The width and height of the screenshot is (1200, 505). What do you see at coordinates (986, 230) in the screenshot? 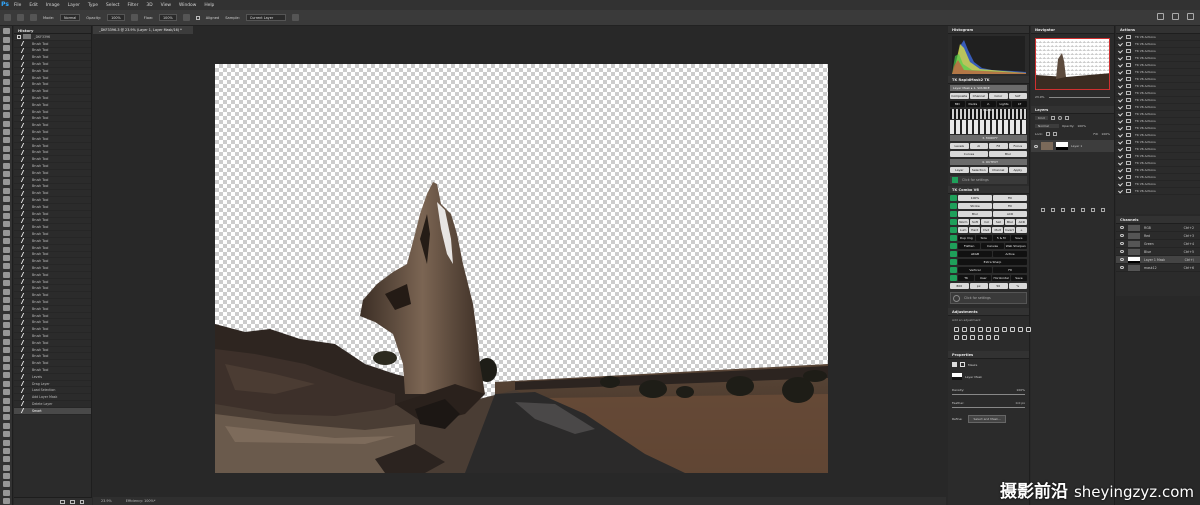
I see `tk-combo-button-dvd: Dvd` at bounding box center [986, 230].